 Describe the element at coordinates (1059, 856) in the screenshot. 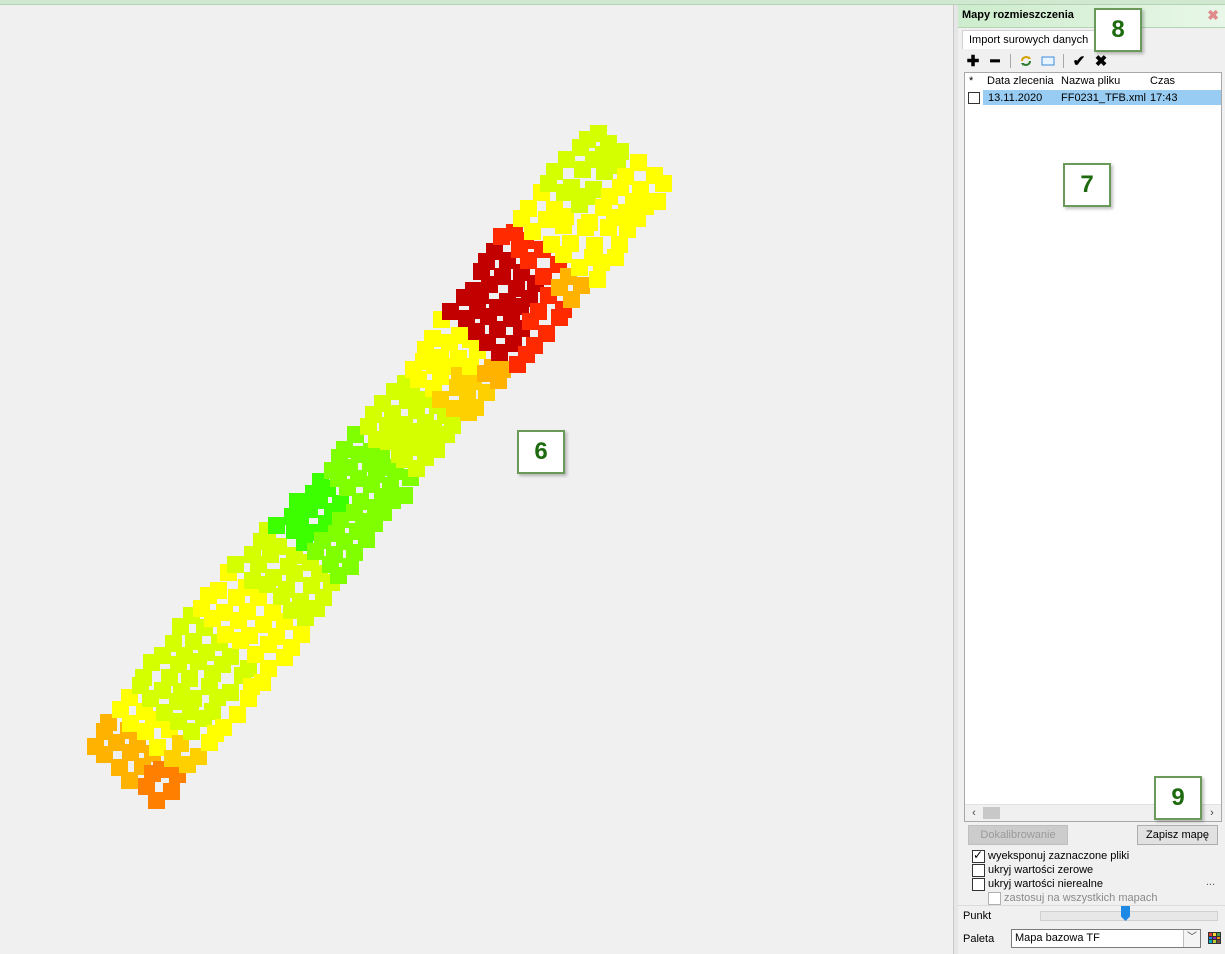

I see `label-export-selected: wyeksponuj zaznaczone pliki` at that location.